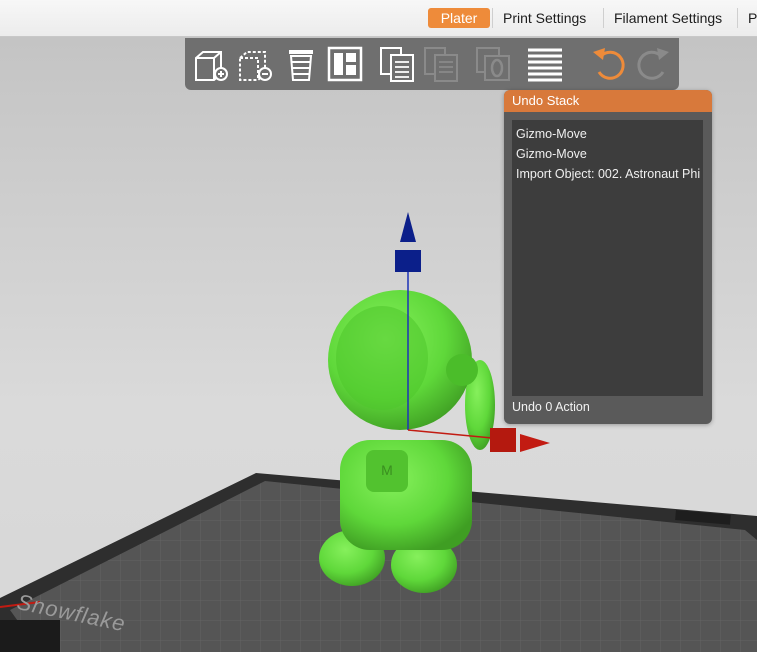 The image size is (757, 652). I want to click on paste-icon, so click(441, 64).